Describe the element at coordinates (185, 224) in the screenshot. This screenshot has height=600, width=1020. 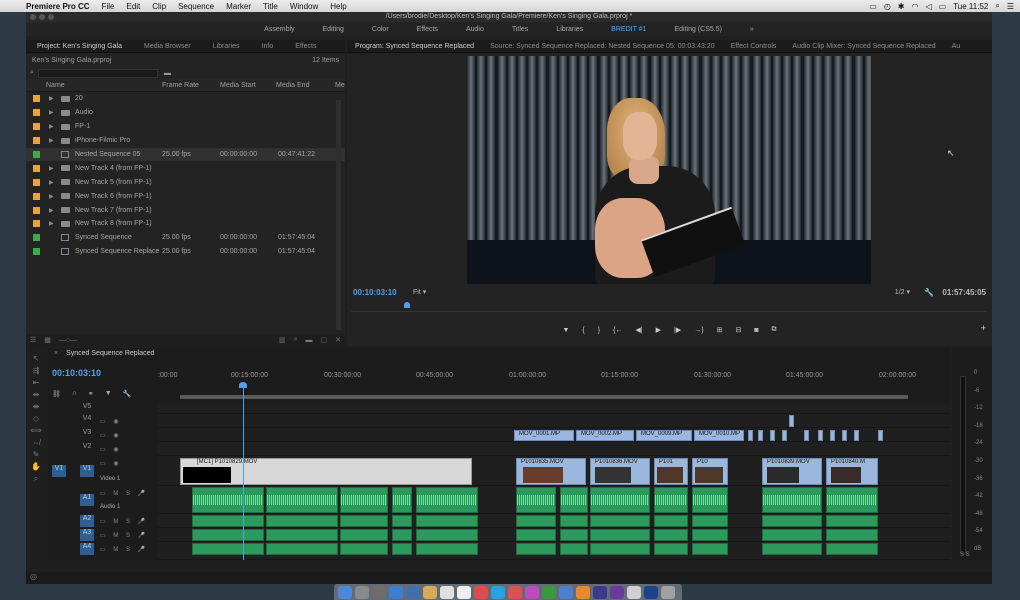
I see `project-item-row: ▶ New Track 8 (from FP-1)` at that location.